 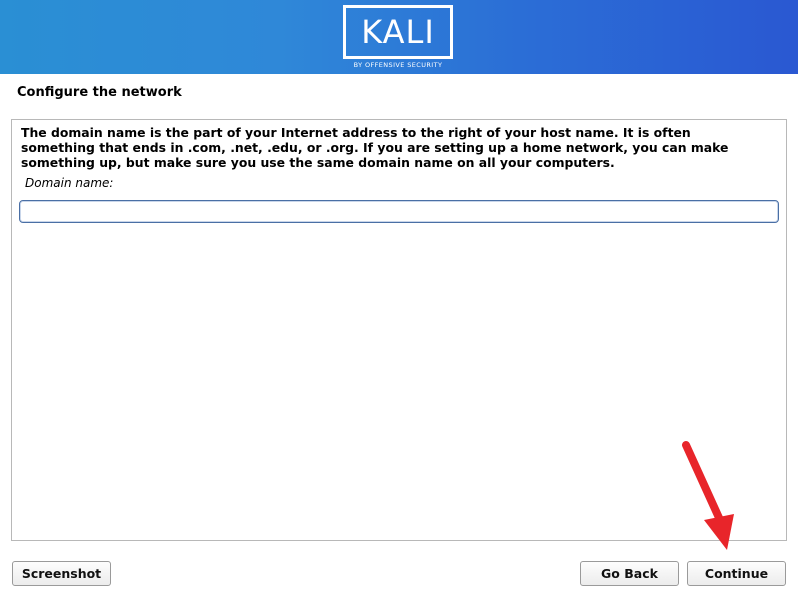 I want to click on page-title: Configure the network, so click(x=99, y=92).